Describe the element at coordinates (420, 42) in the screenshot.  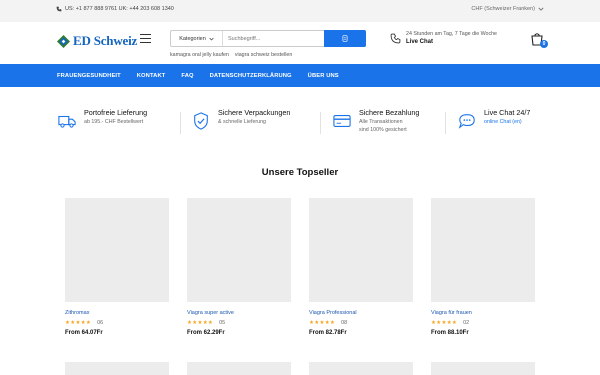
I see `chat-label: Live Chat` at that location.